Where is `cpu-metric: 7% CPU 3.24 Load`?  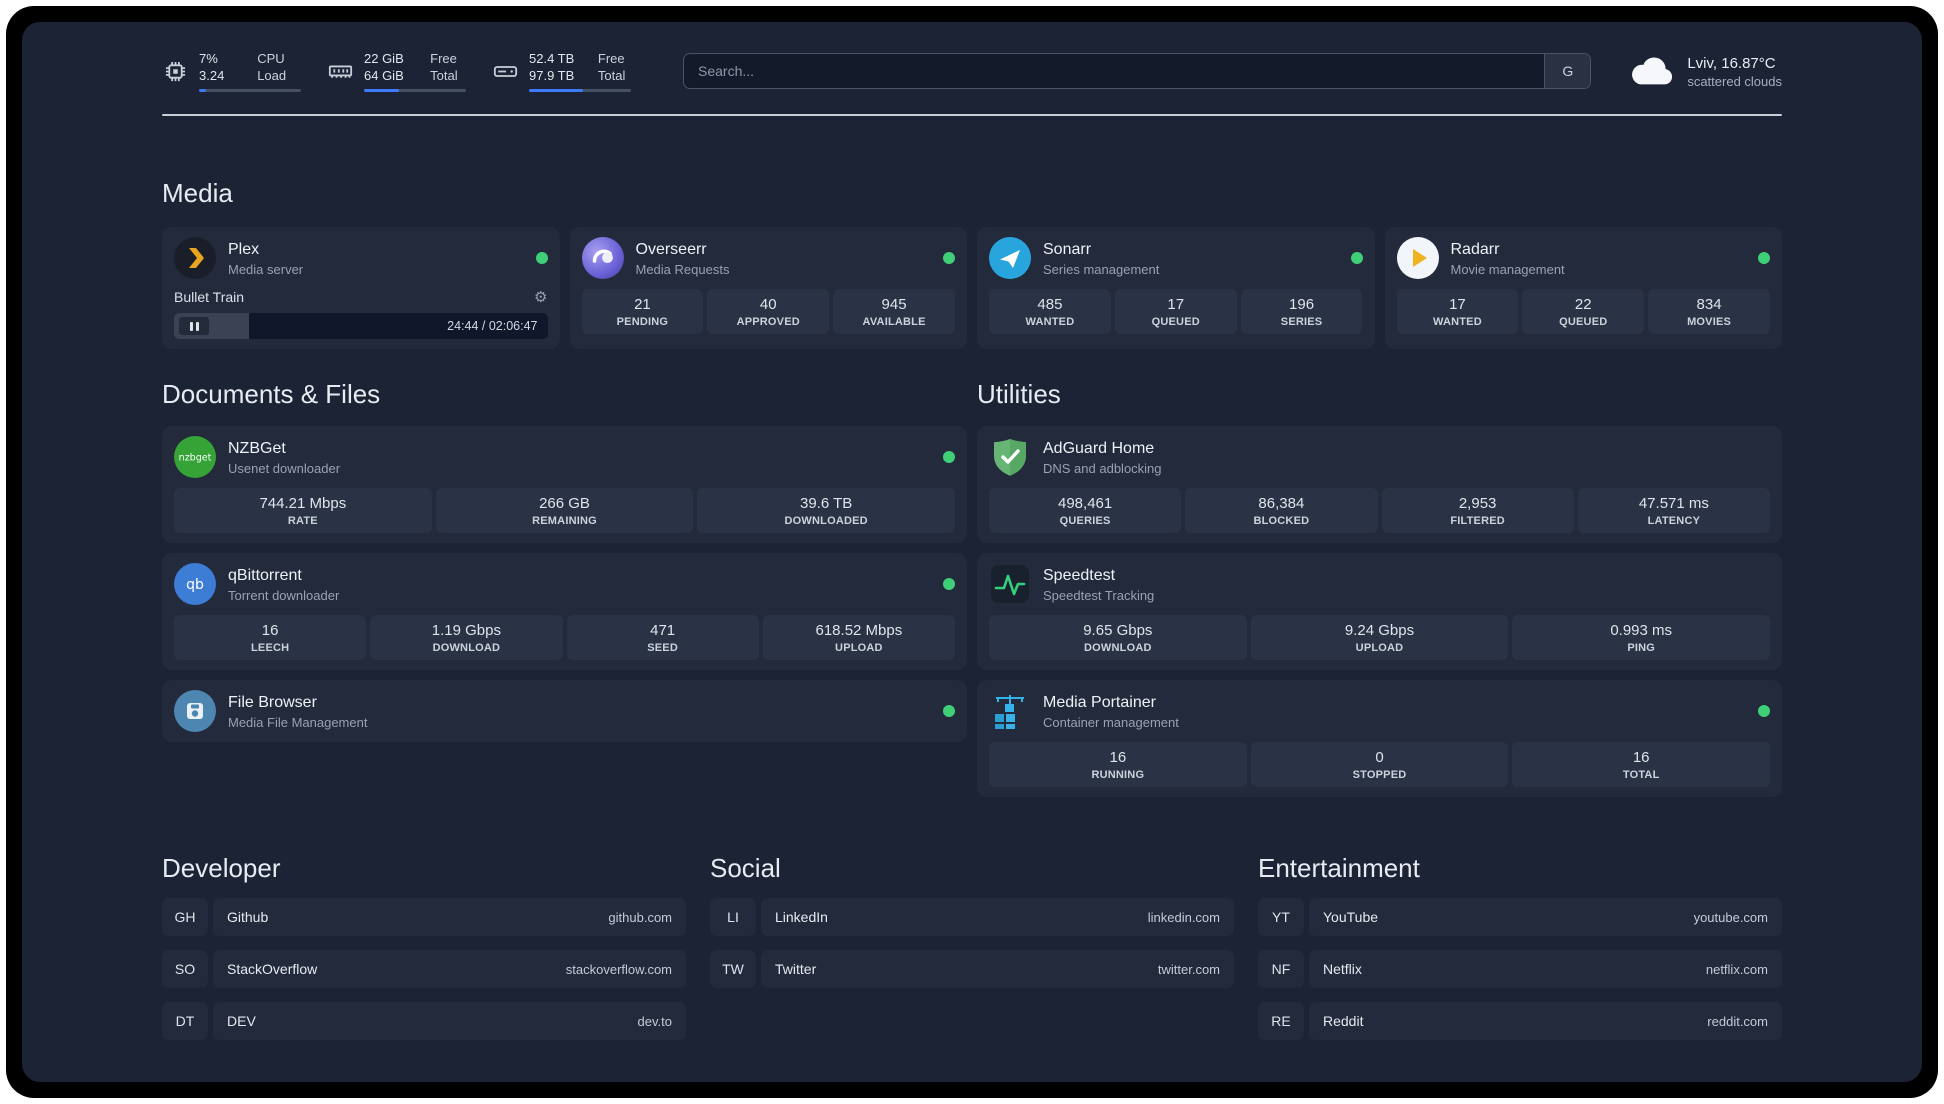 cpu-metric: 7% CPU 3.24 Load is located at coordinates (231, 71).